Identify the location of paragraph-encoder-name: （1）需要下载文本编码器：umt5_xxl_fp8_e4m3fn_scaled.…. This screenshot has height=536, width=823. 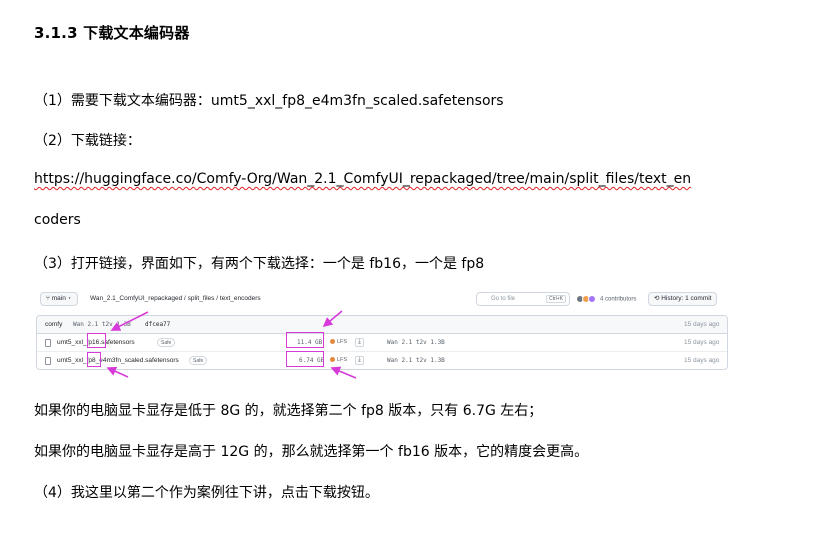
(269, 101).